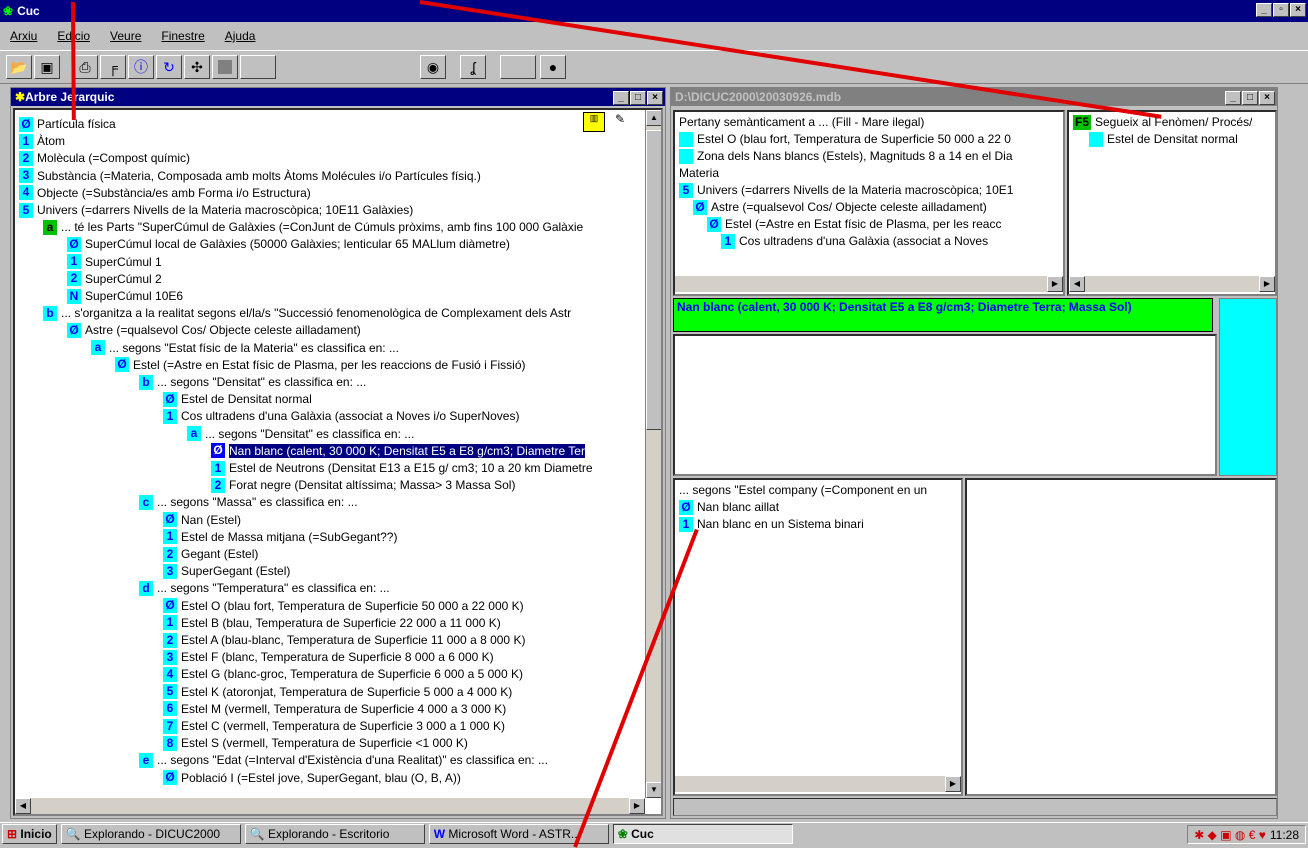 The height and width of the screenshot is (848, 1308). What do you see at coordinates (553, 67) in the screenshot?
I see `stop-icon: ●` at bounding box center [553, 67].